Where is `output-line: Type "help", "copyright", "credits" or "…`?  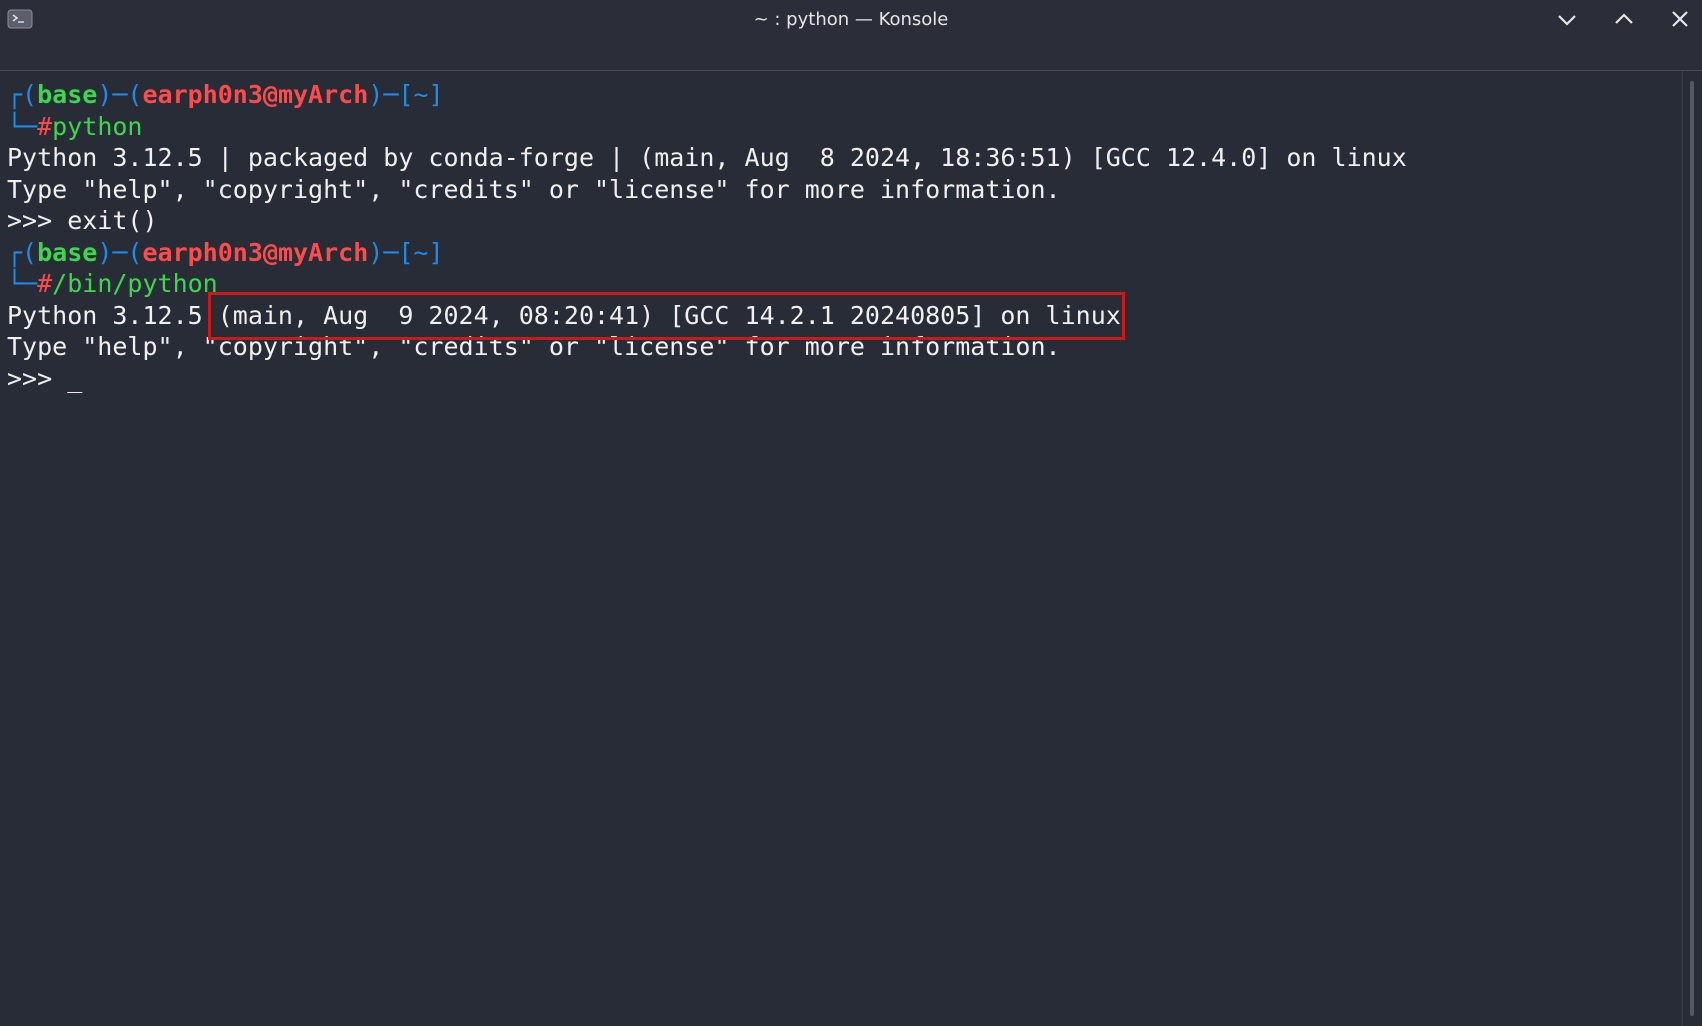
output-line: Type "help", "copyright", "credits" or "… is located at coordinates (534, 189).